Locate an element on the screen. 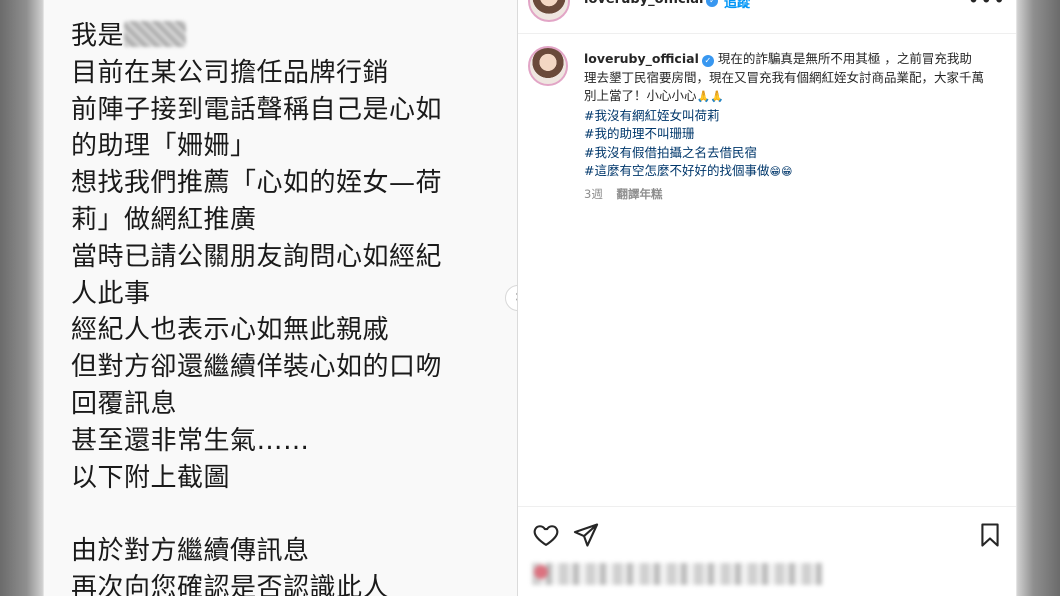  post-line: 但對方卻還繼續佯裝心如的口吻 is located at coordinates (257, 367).